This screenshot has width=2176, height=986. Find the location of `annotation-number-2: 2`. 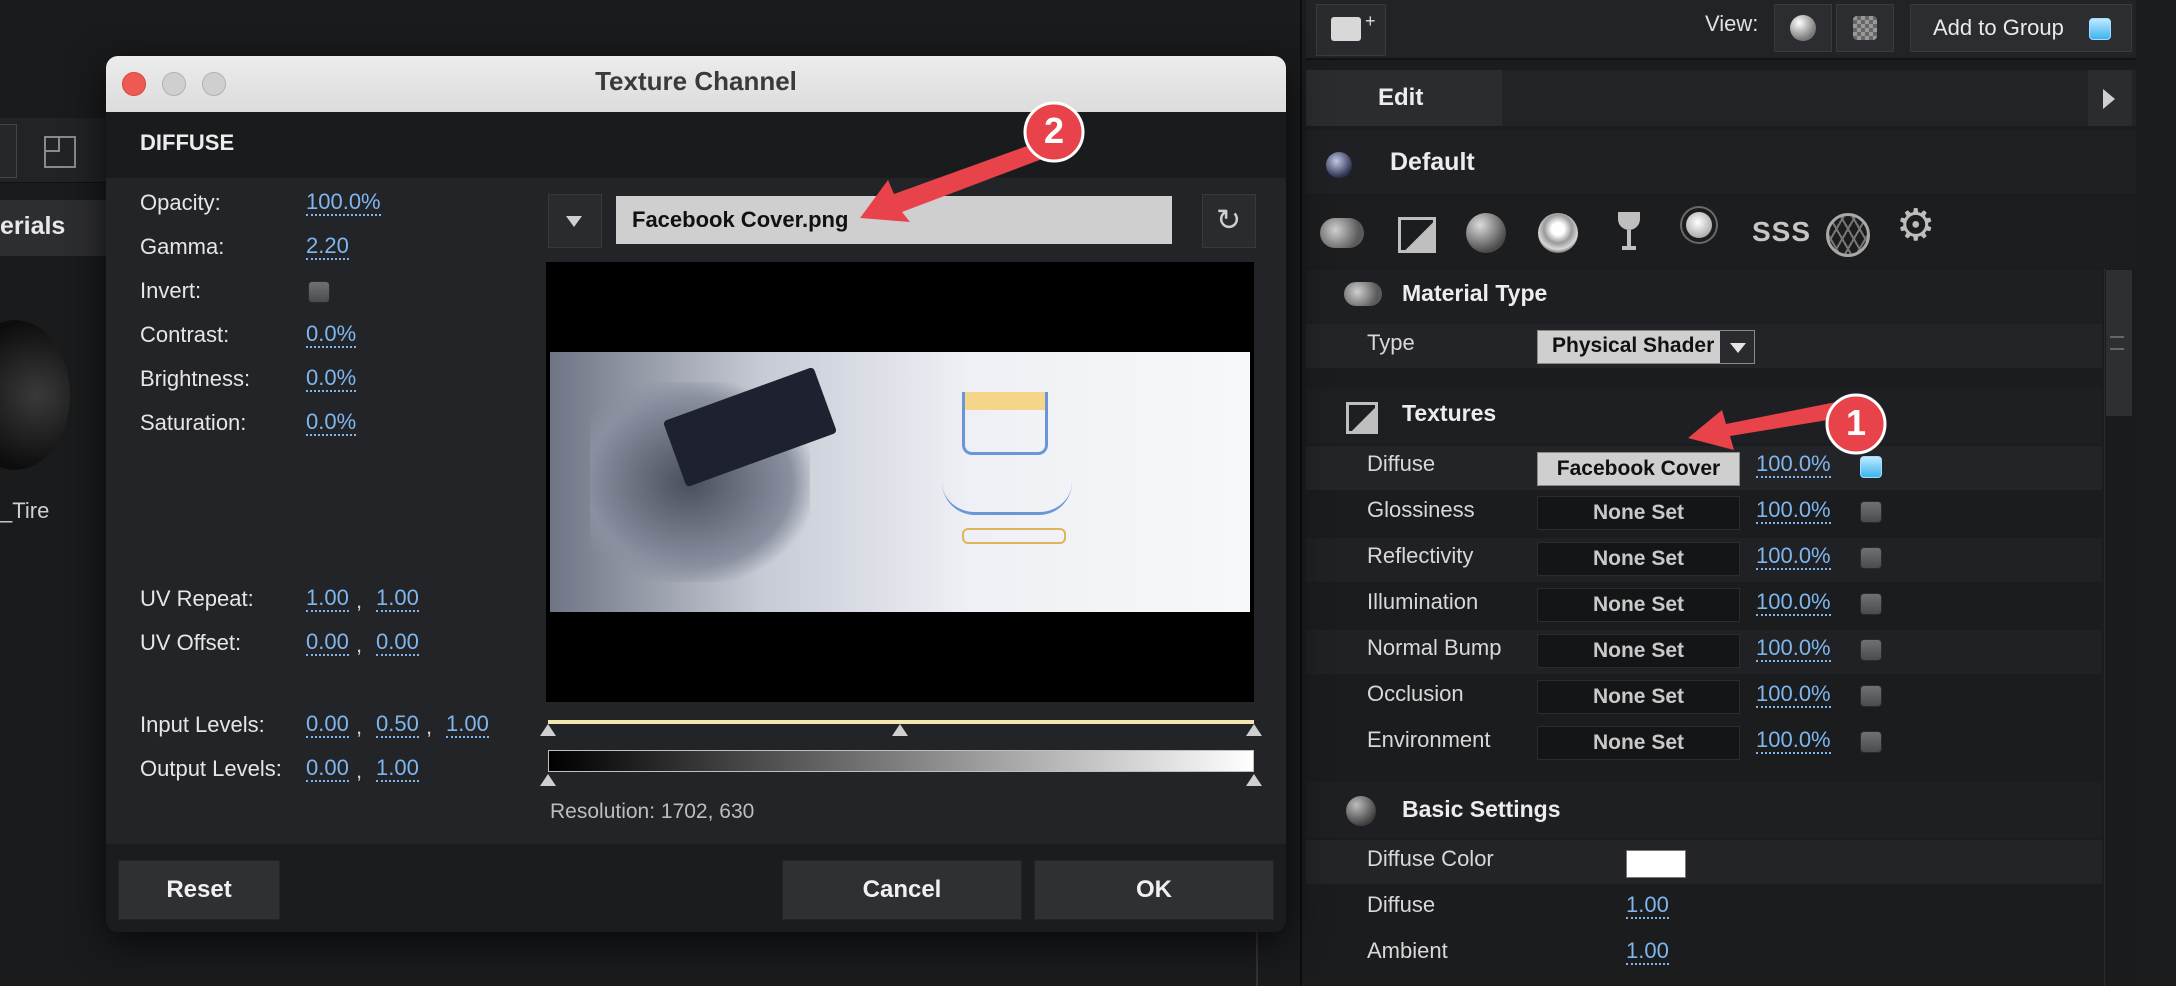

annotation-number-2: 2 is located at coordinates (1054, 130).